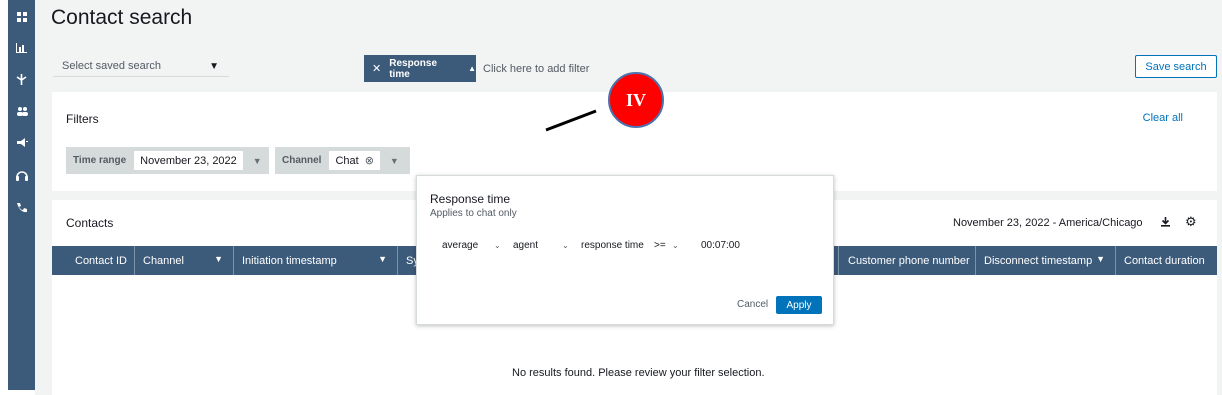 This screenshot has height=395, width=1222. What do you see at coordinates (100, 260) in the screenshot?
I see `column-header: Contact ID` at bounding box center [100, 260].